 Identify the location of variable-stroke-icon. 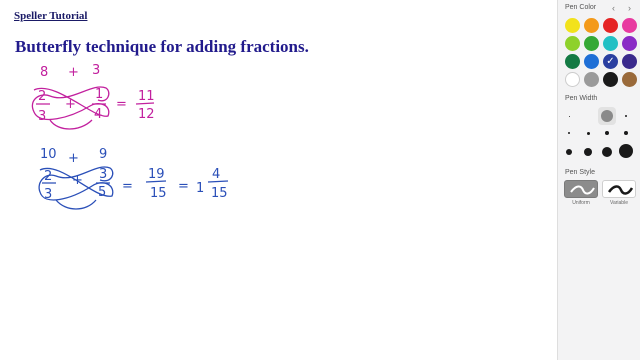
(620, 190).